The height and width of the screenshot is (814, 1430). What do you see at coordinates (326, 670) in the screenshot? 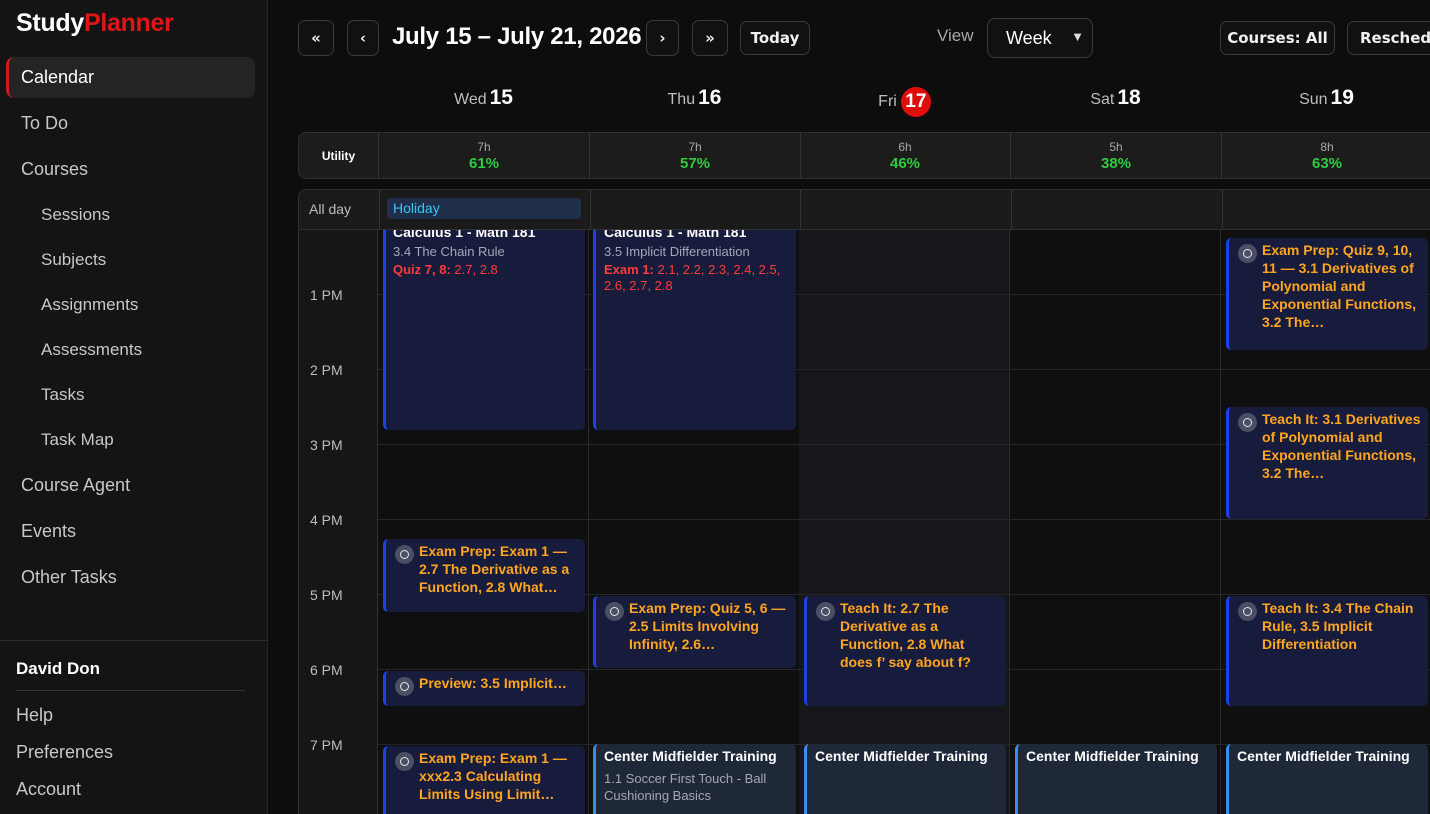
I see `time-label: 6 PM` at bounding box center [326, 670].